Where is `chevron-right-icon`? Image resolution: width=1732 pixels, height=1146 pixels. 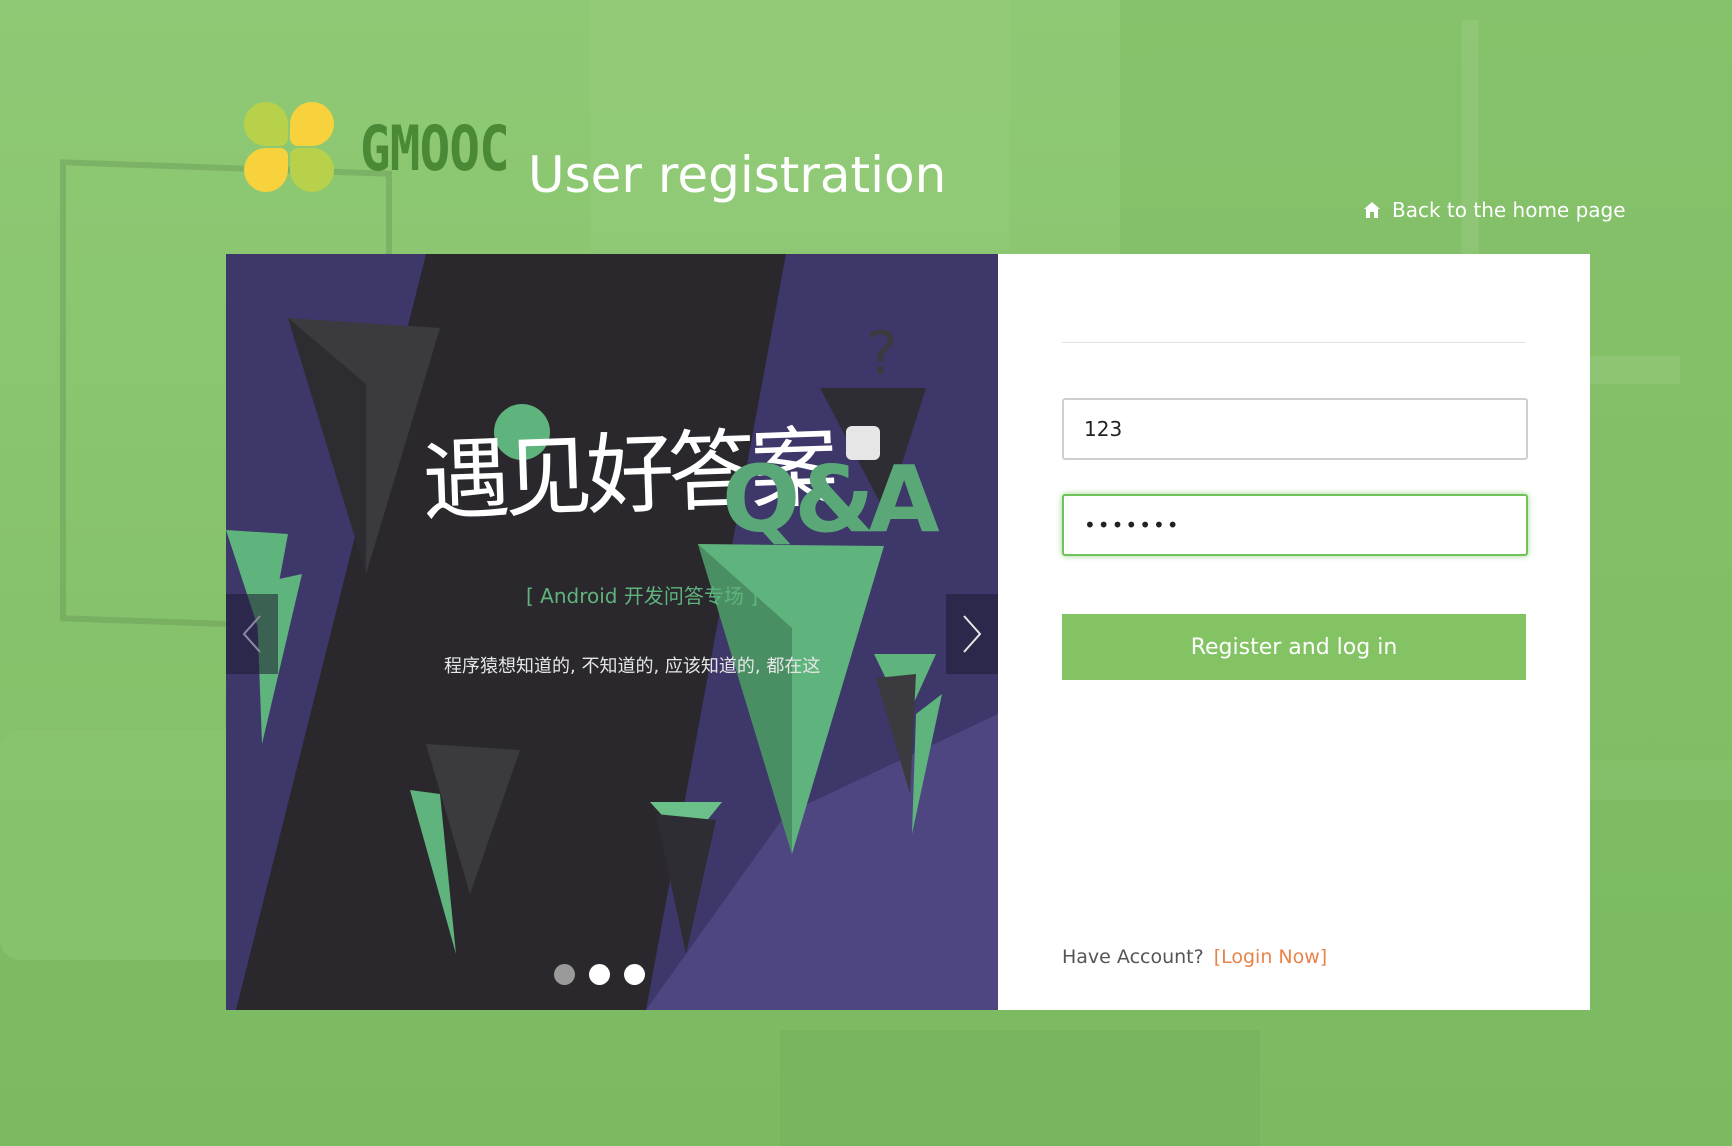 chevron-right-icon is located at coordinates (972, 634).